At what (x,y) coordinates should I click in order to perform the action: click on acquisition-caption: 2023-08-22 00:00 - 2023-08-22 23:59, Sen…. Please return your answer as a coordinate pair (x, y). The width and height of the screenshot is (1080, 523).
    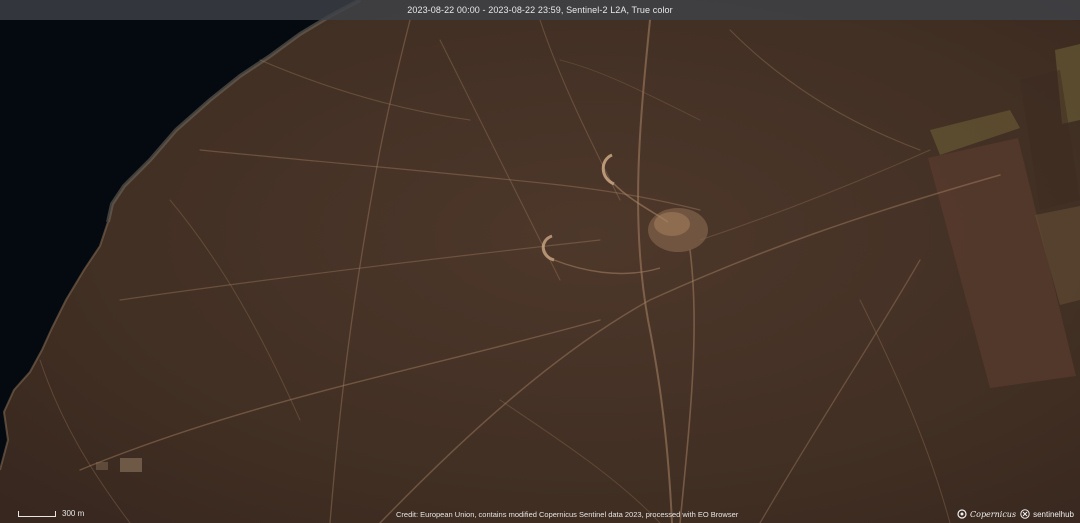
    Looking at the image, I should click on (540, 10).